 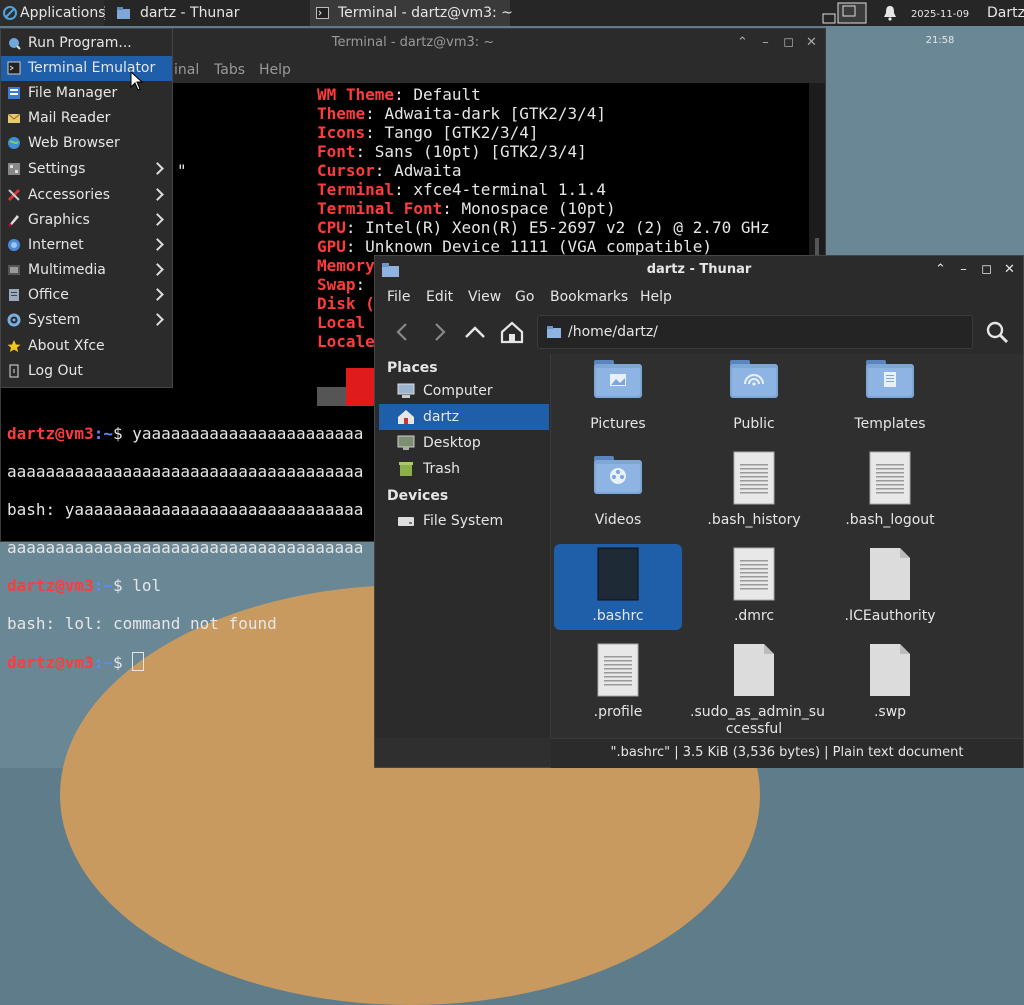 I want to click on thunar-titlebar: dartz - Thunar ⌃ – ◻ ✕, so click(x=699, y=270).